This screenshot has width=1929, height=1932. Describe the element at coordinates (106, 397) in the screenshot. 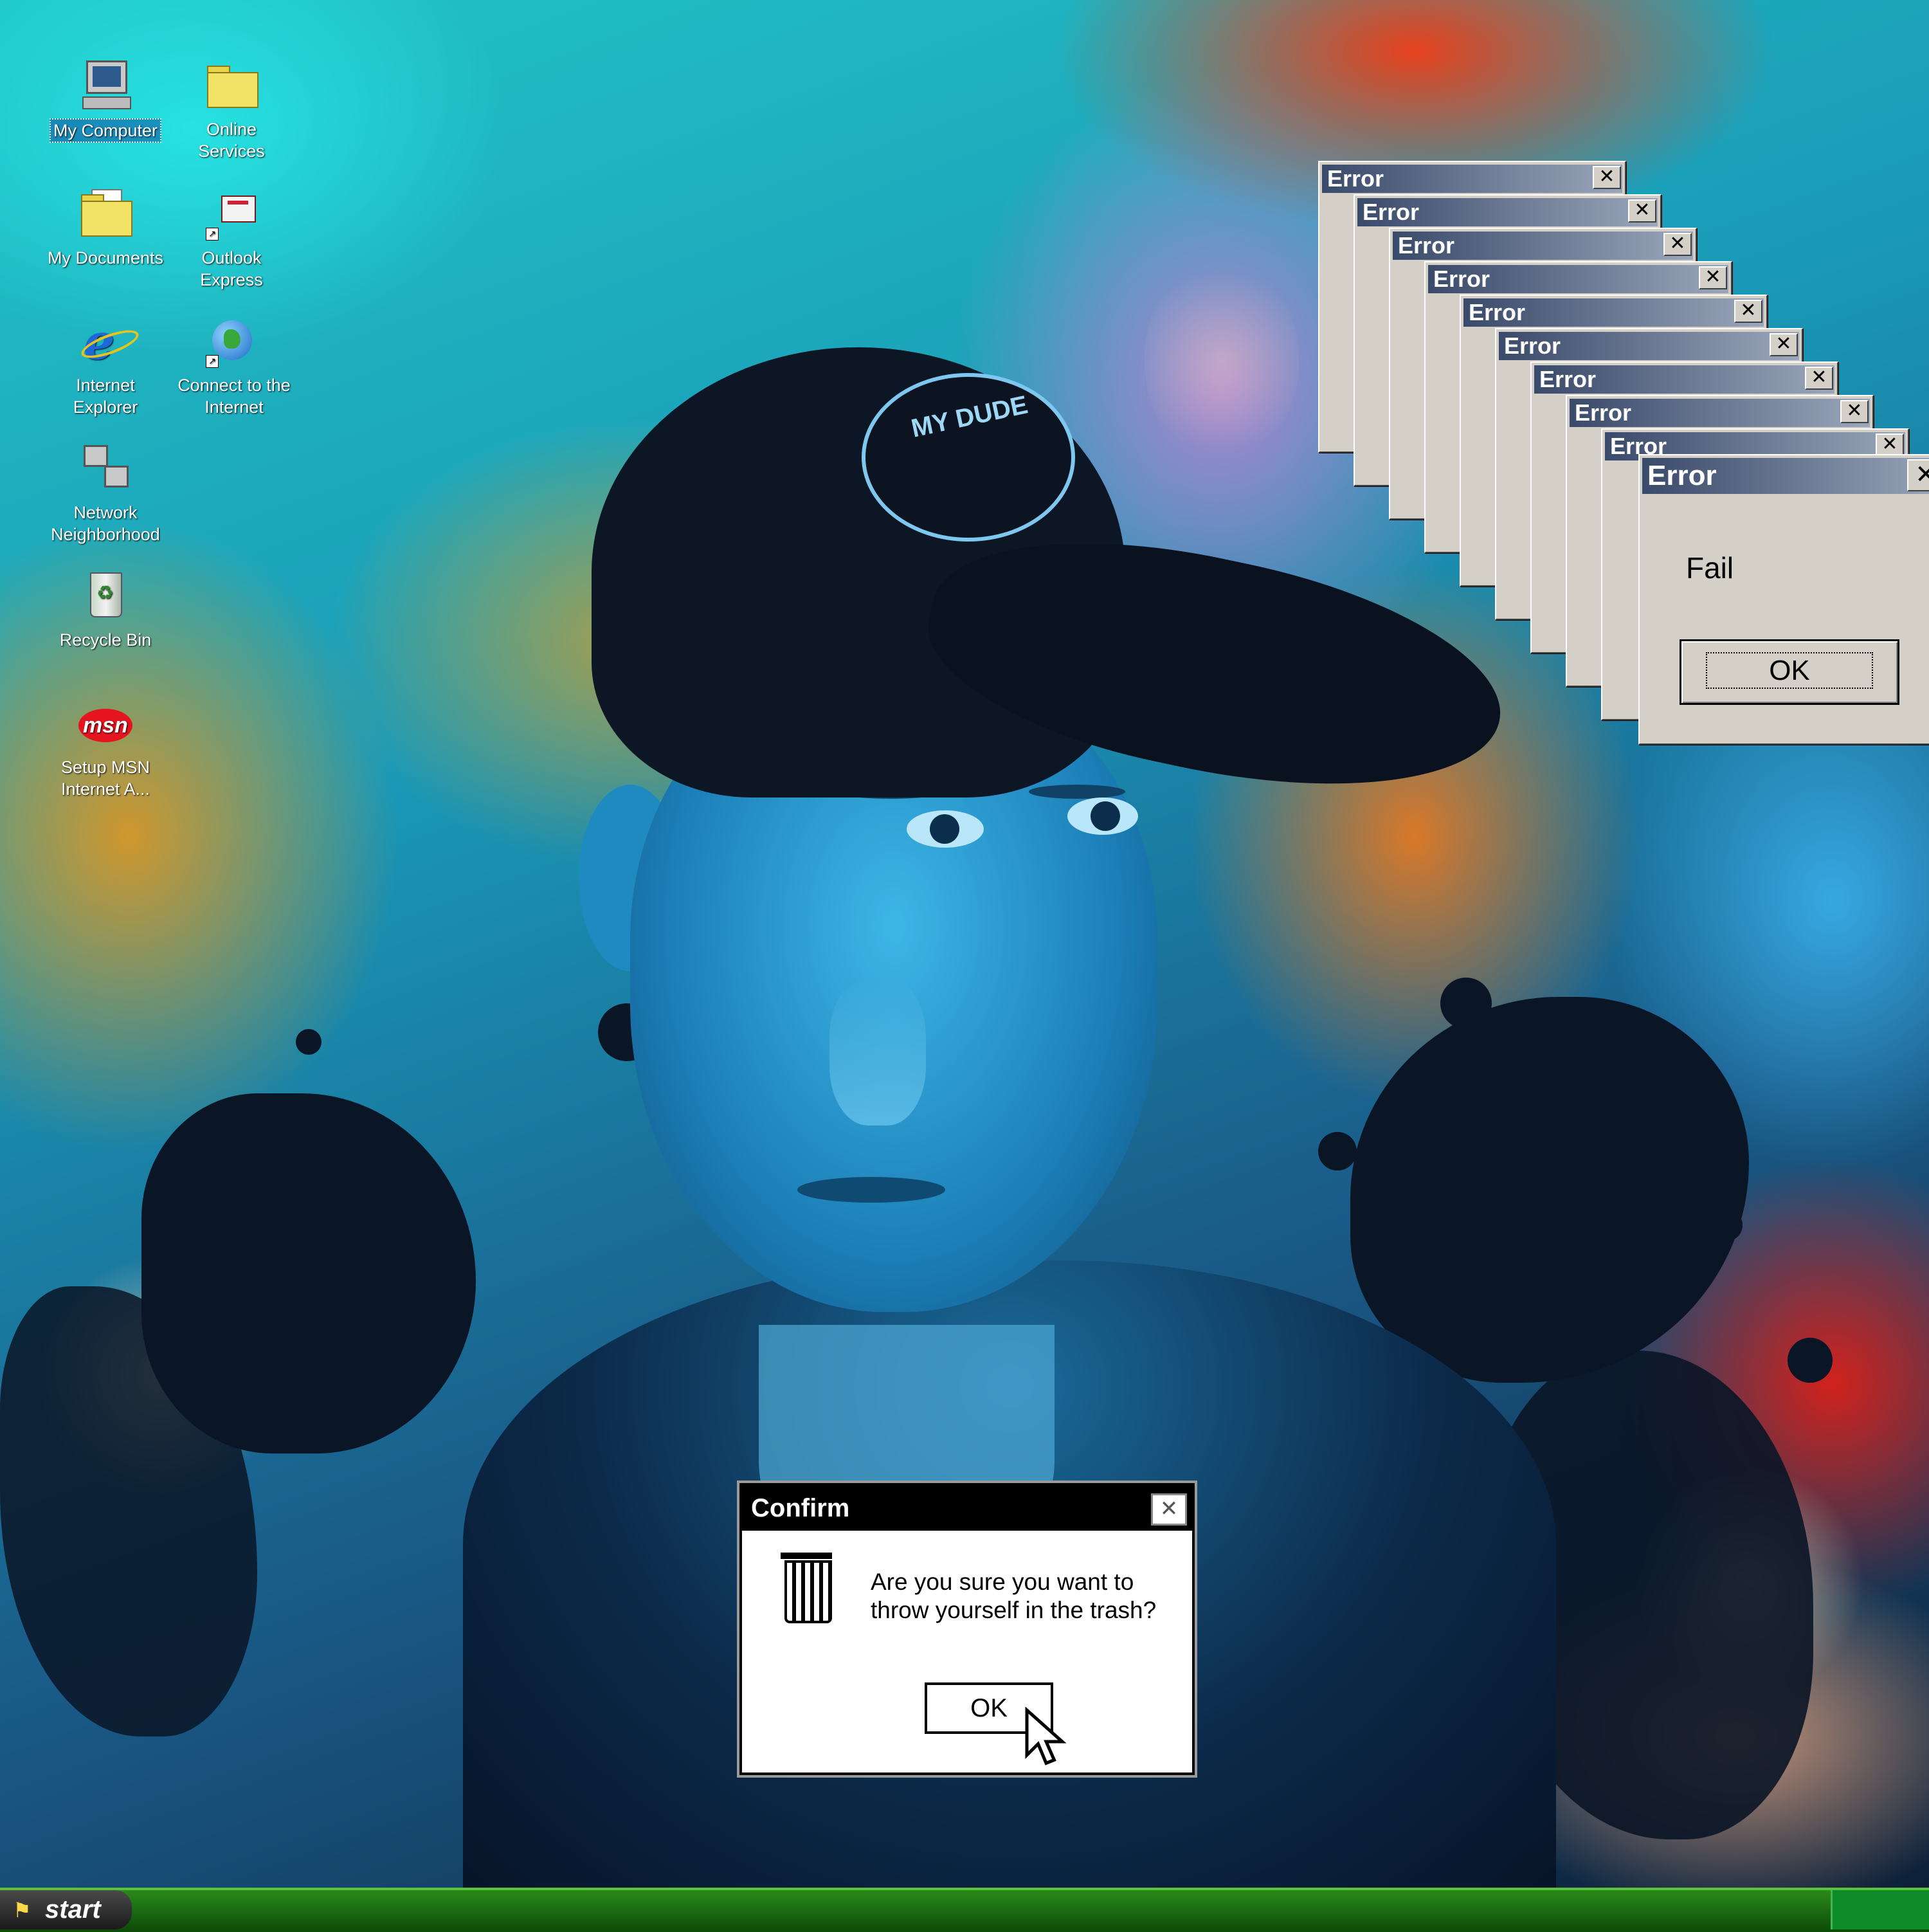

I see `desktop-icon-label: Internet Explorer` at that location.